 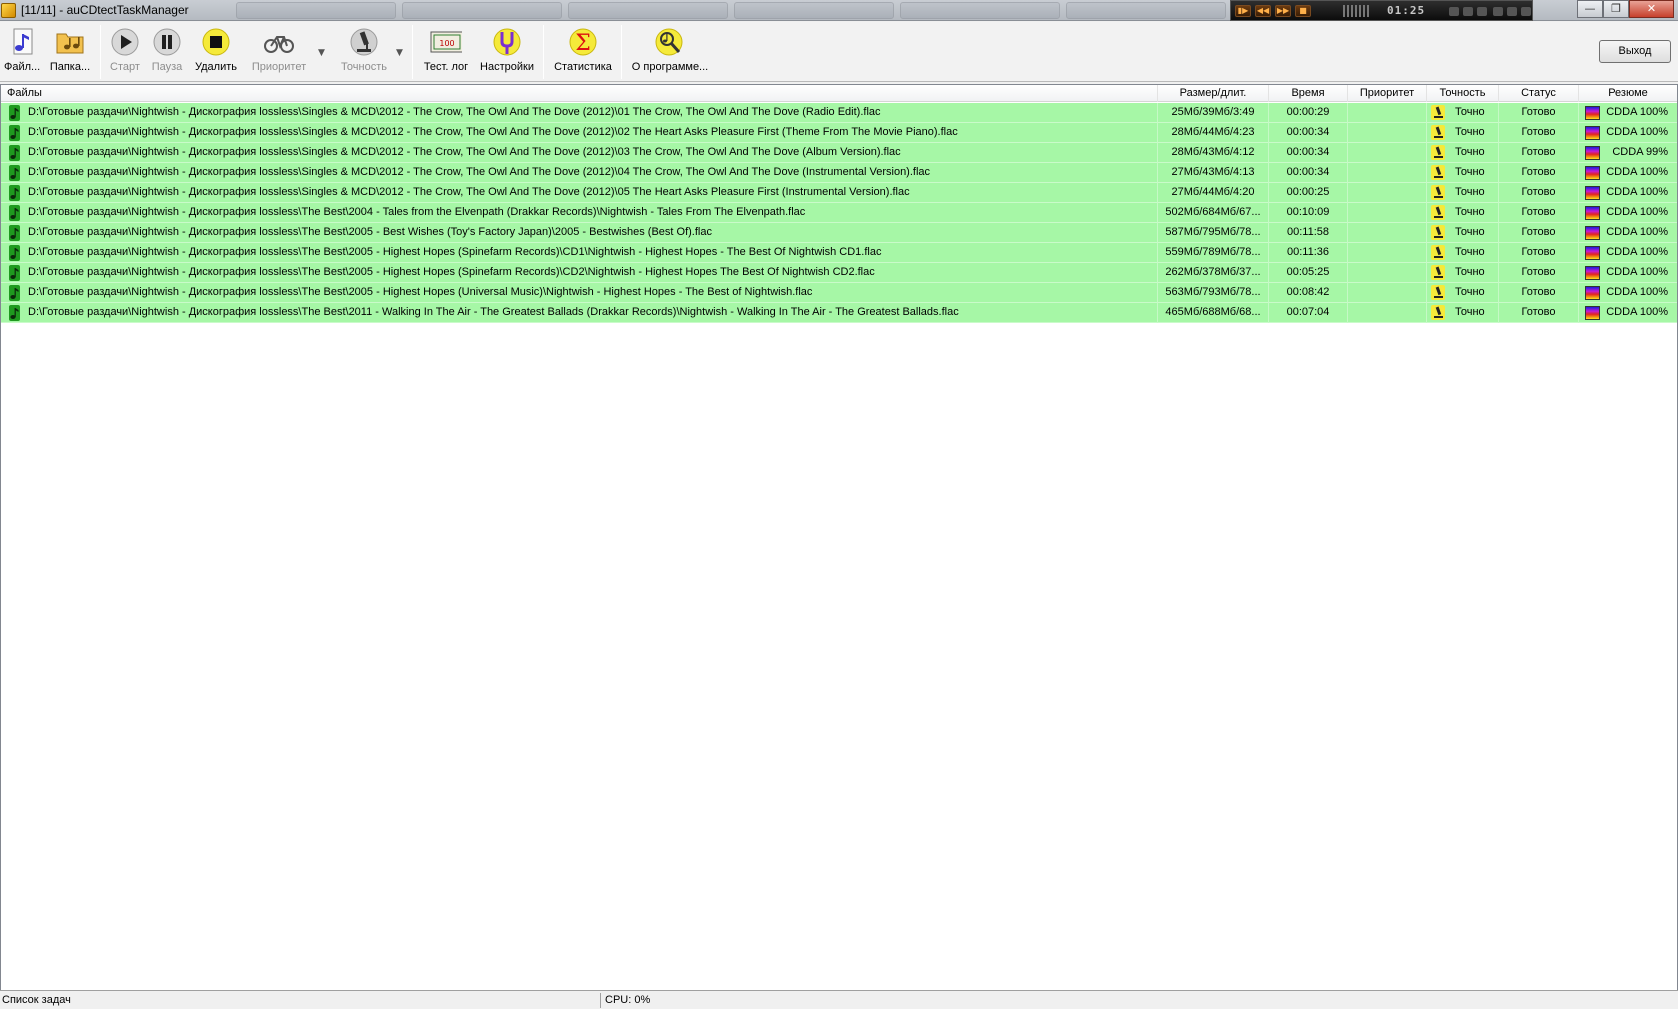 I want to click on file-size: 27Мб/43Мб/4:13, so click(x=1213, y=173).